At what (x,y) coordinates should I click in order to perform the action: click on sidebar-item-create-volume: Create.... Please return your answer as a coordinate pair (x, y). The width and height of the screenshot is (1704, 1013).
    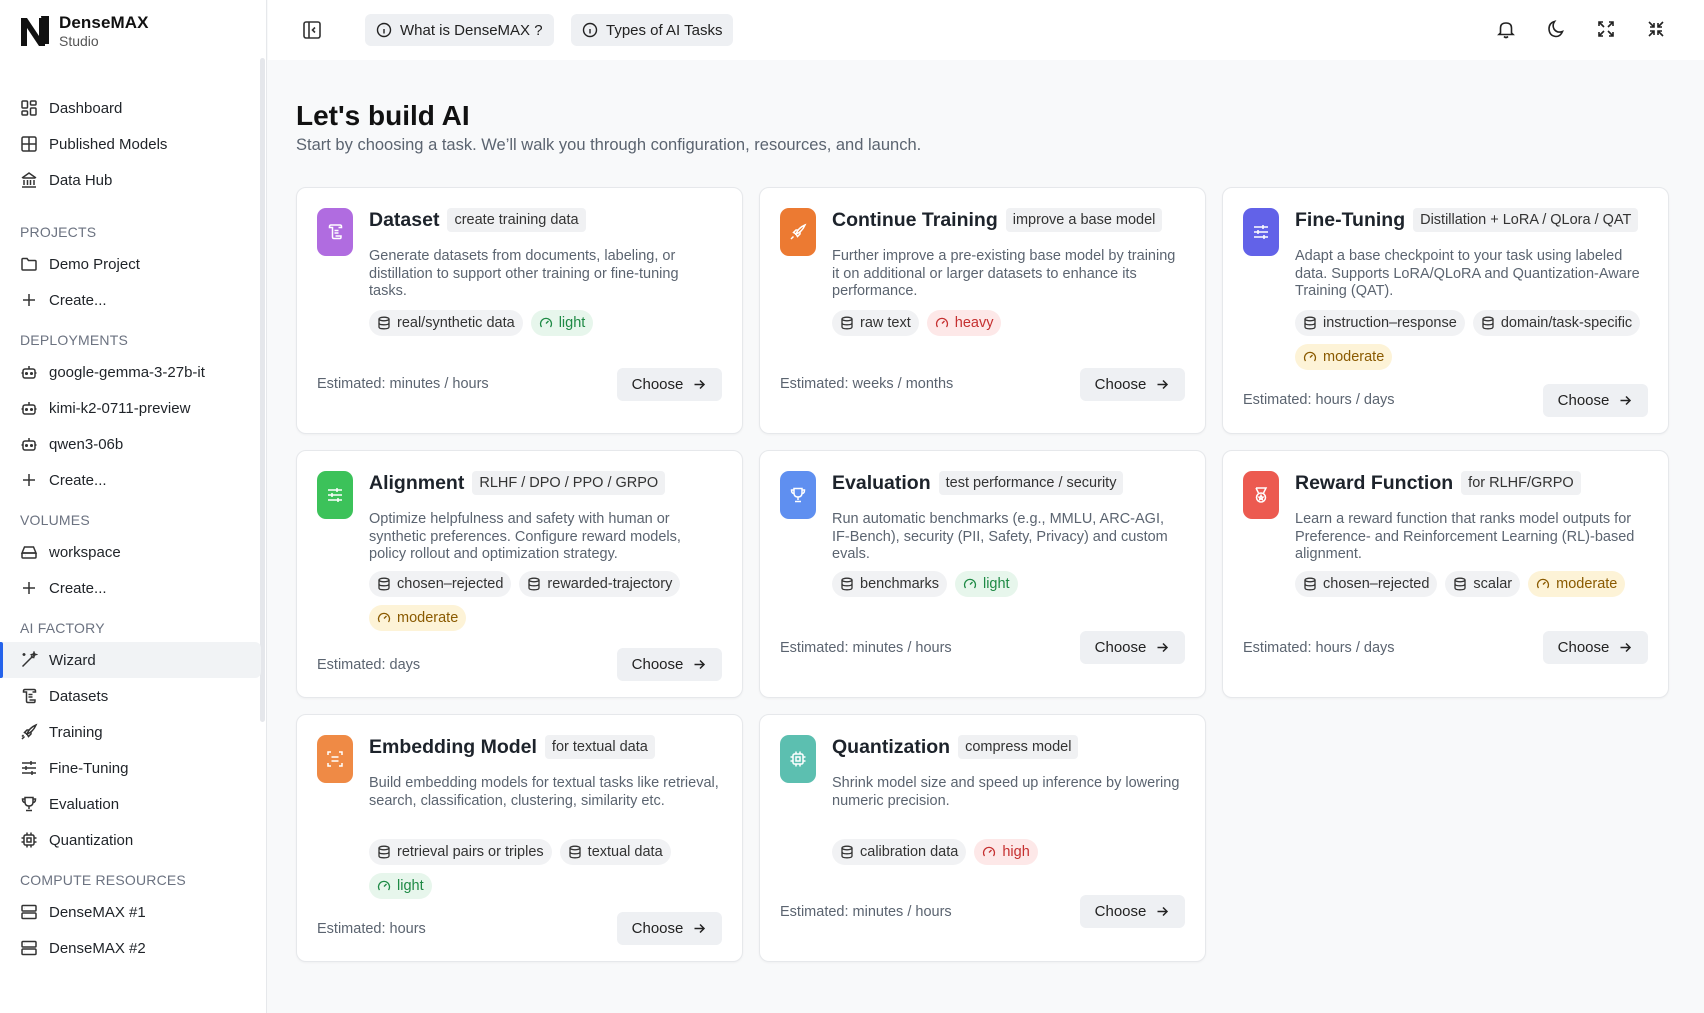
    Looking at the image, I should click on (130, 588).